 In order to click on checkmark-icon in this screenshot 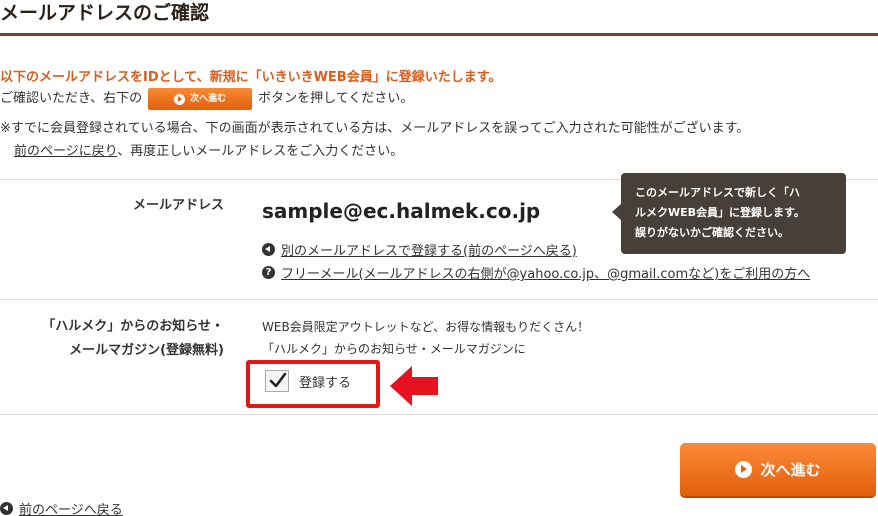, I will do `click(278, 380)`.